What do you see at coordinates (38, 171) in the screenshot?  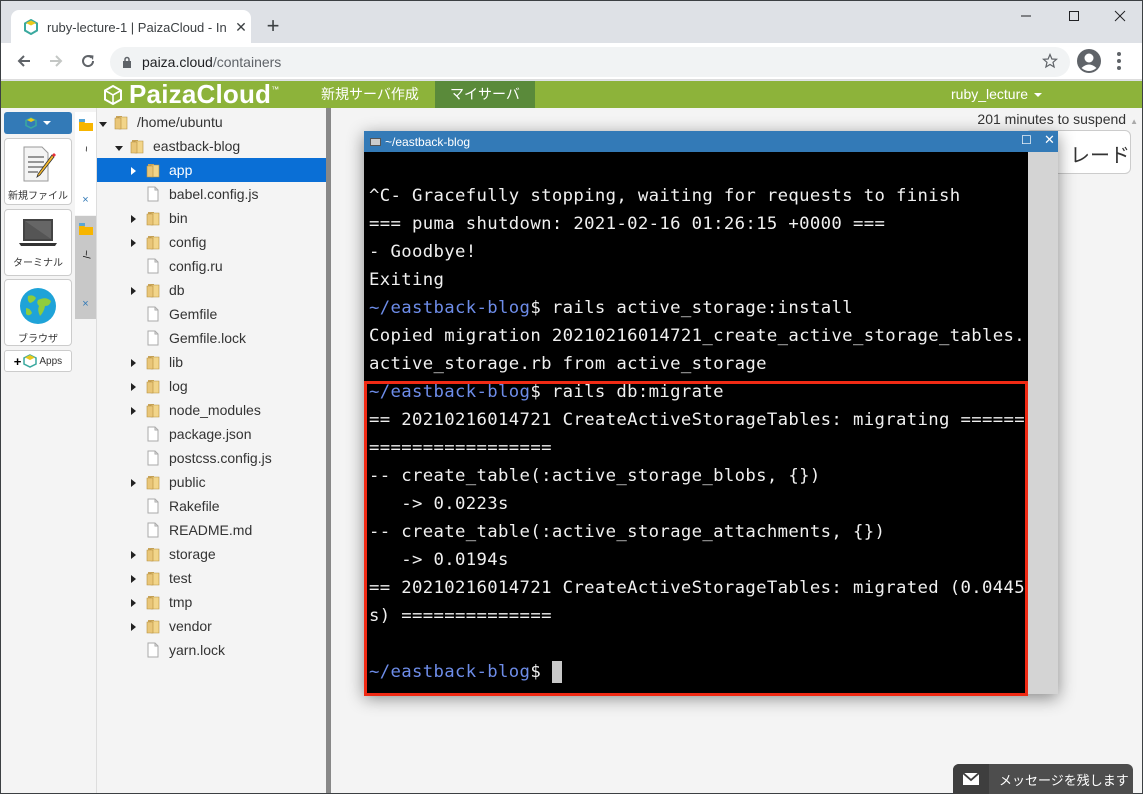 I see `new-file-button: 新規ファイル` at bounding box center [38, 171].